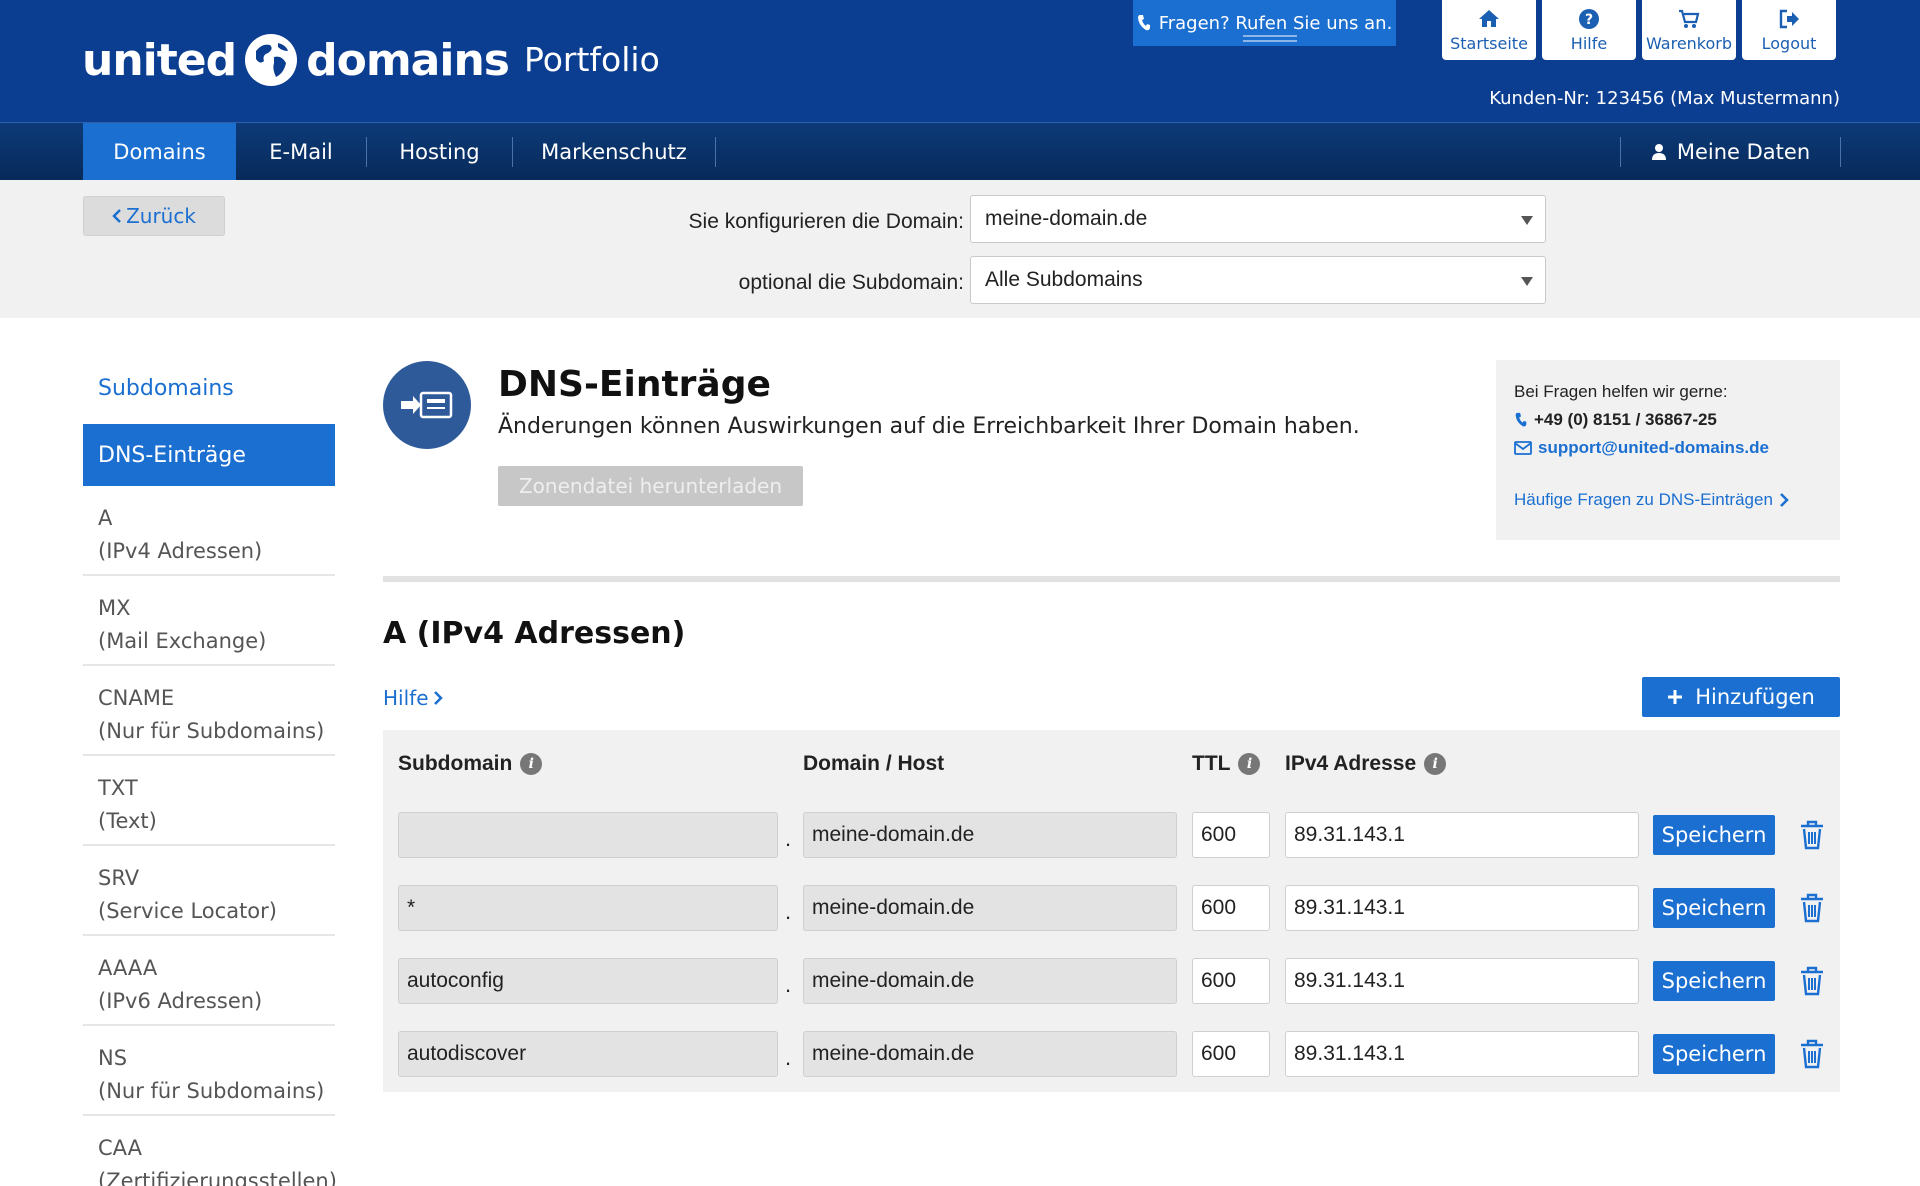  I want to click on sidebar-item-type: CNAME, so click(136, 698).